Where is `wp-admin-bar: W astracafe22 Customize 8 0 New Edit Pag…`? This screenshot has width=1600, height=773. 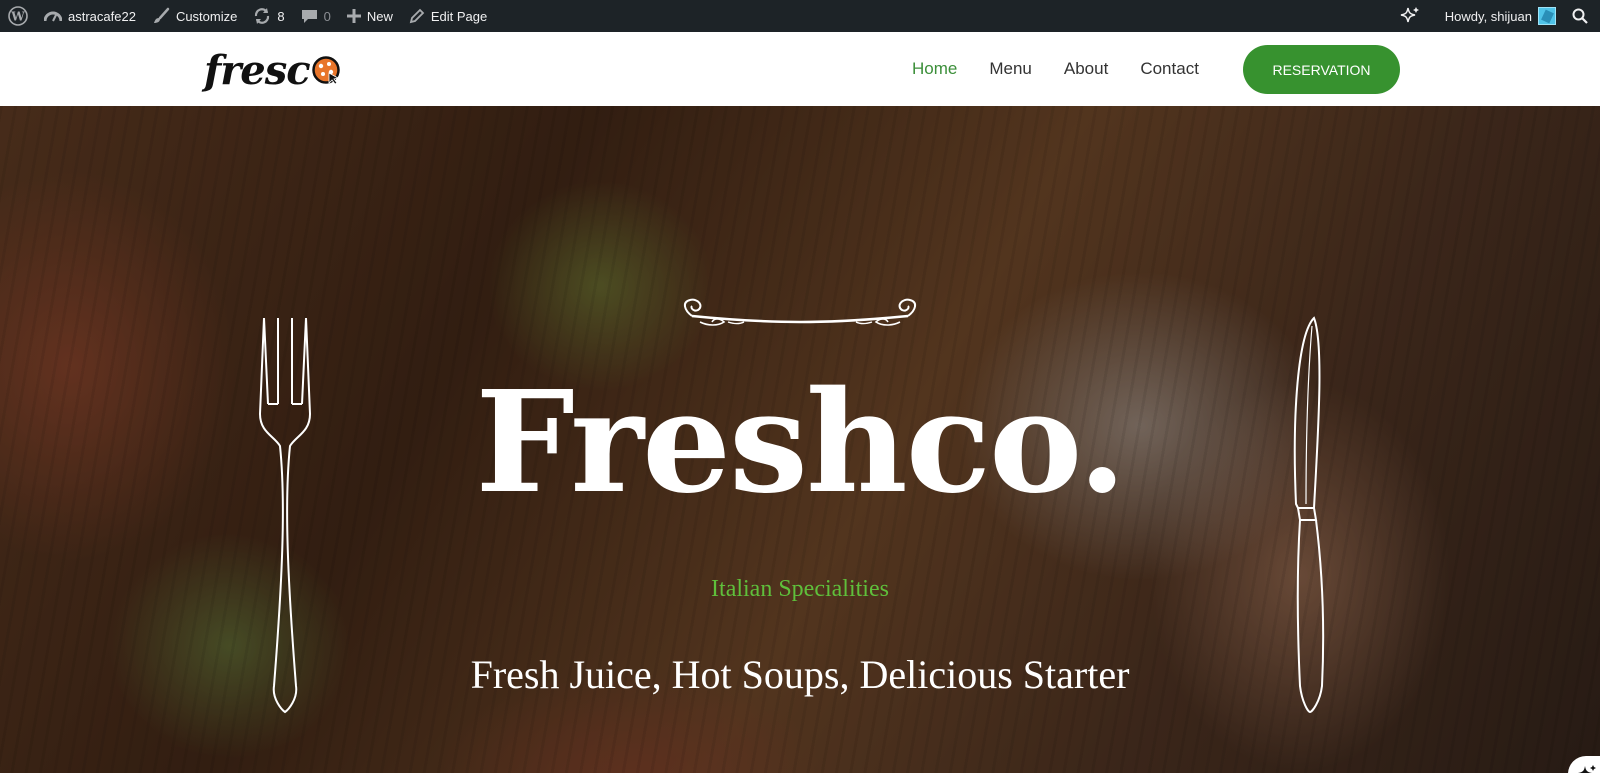 wp-admin-bar: W astracafe22 Customize 8 0 New Edit Pag… is located at coordinates (800, 16).